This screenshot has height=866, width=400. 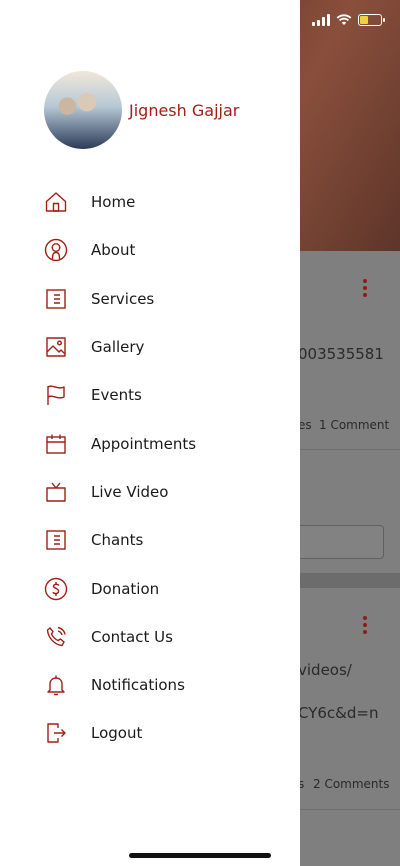 What do you see at coordinates (341, 354) in the screenshot?
I see `post-text: 003535581` at bounding box center [341, 354].